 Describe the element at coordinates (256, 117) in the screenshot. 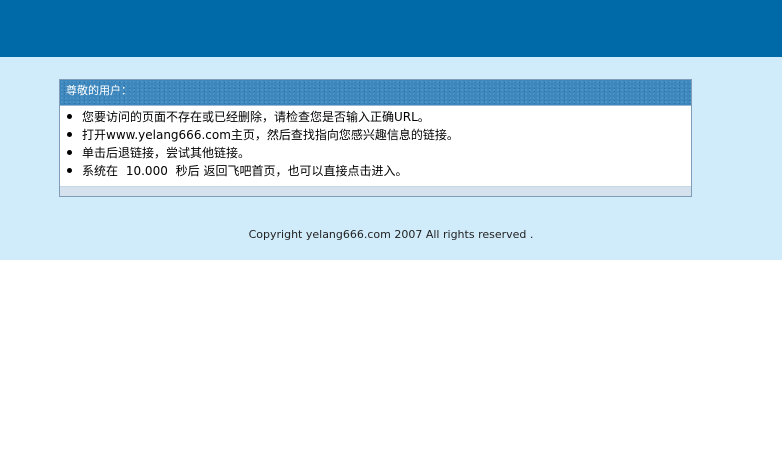

I see `notice-item-text: 您要访问的页面不存在或已经删除，请检查您是否输入正确URL。` at that location.